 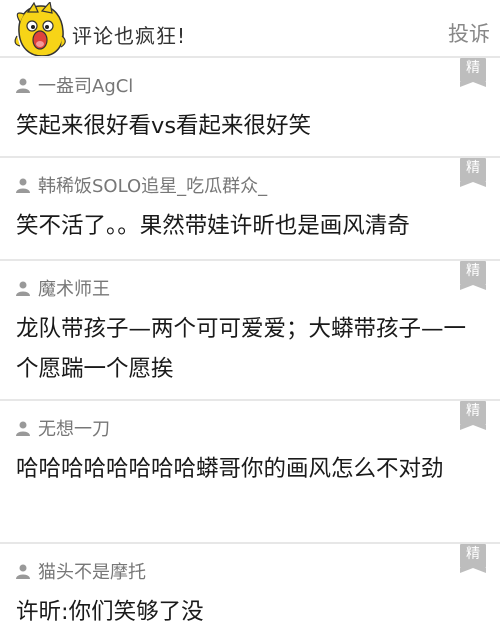 I want to click on comment-user: 无想一刀, so click(x=63, y=428).